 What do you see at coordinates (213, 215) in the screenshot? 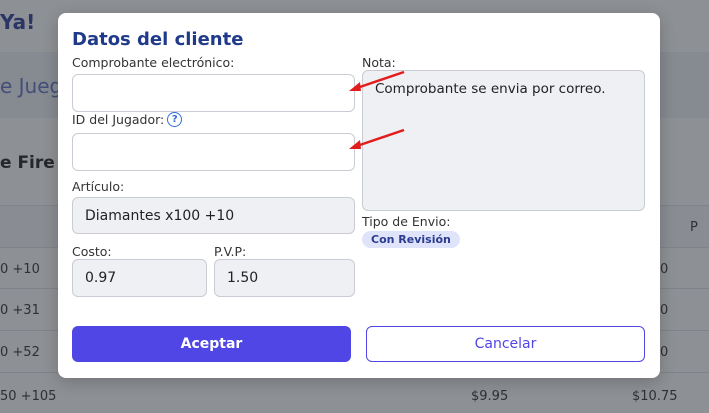
I see `articulo-field: Diamantes x100 +10` at bounding box center [213, 215].